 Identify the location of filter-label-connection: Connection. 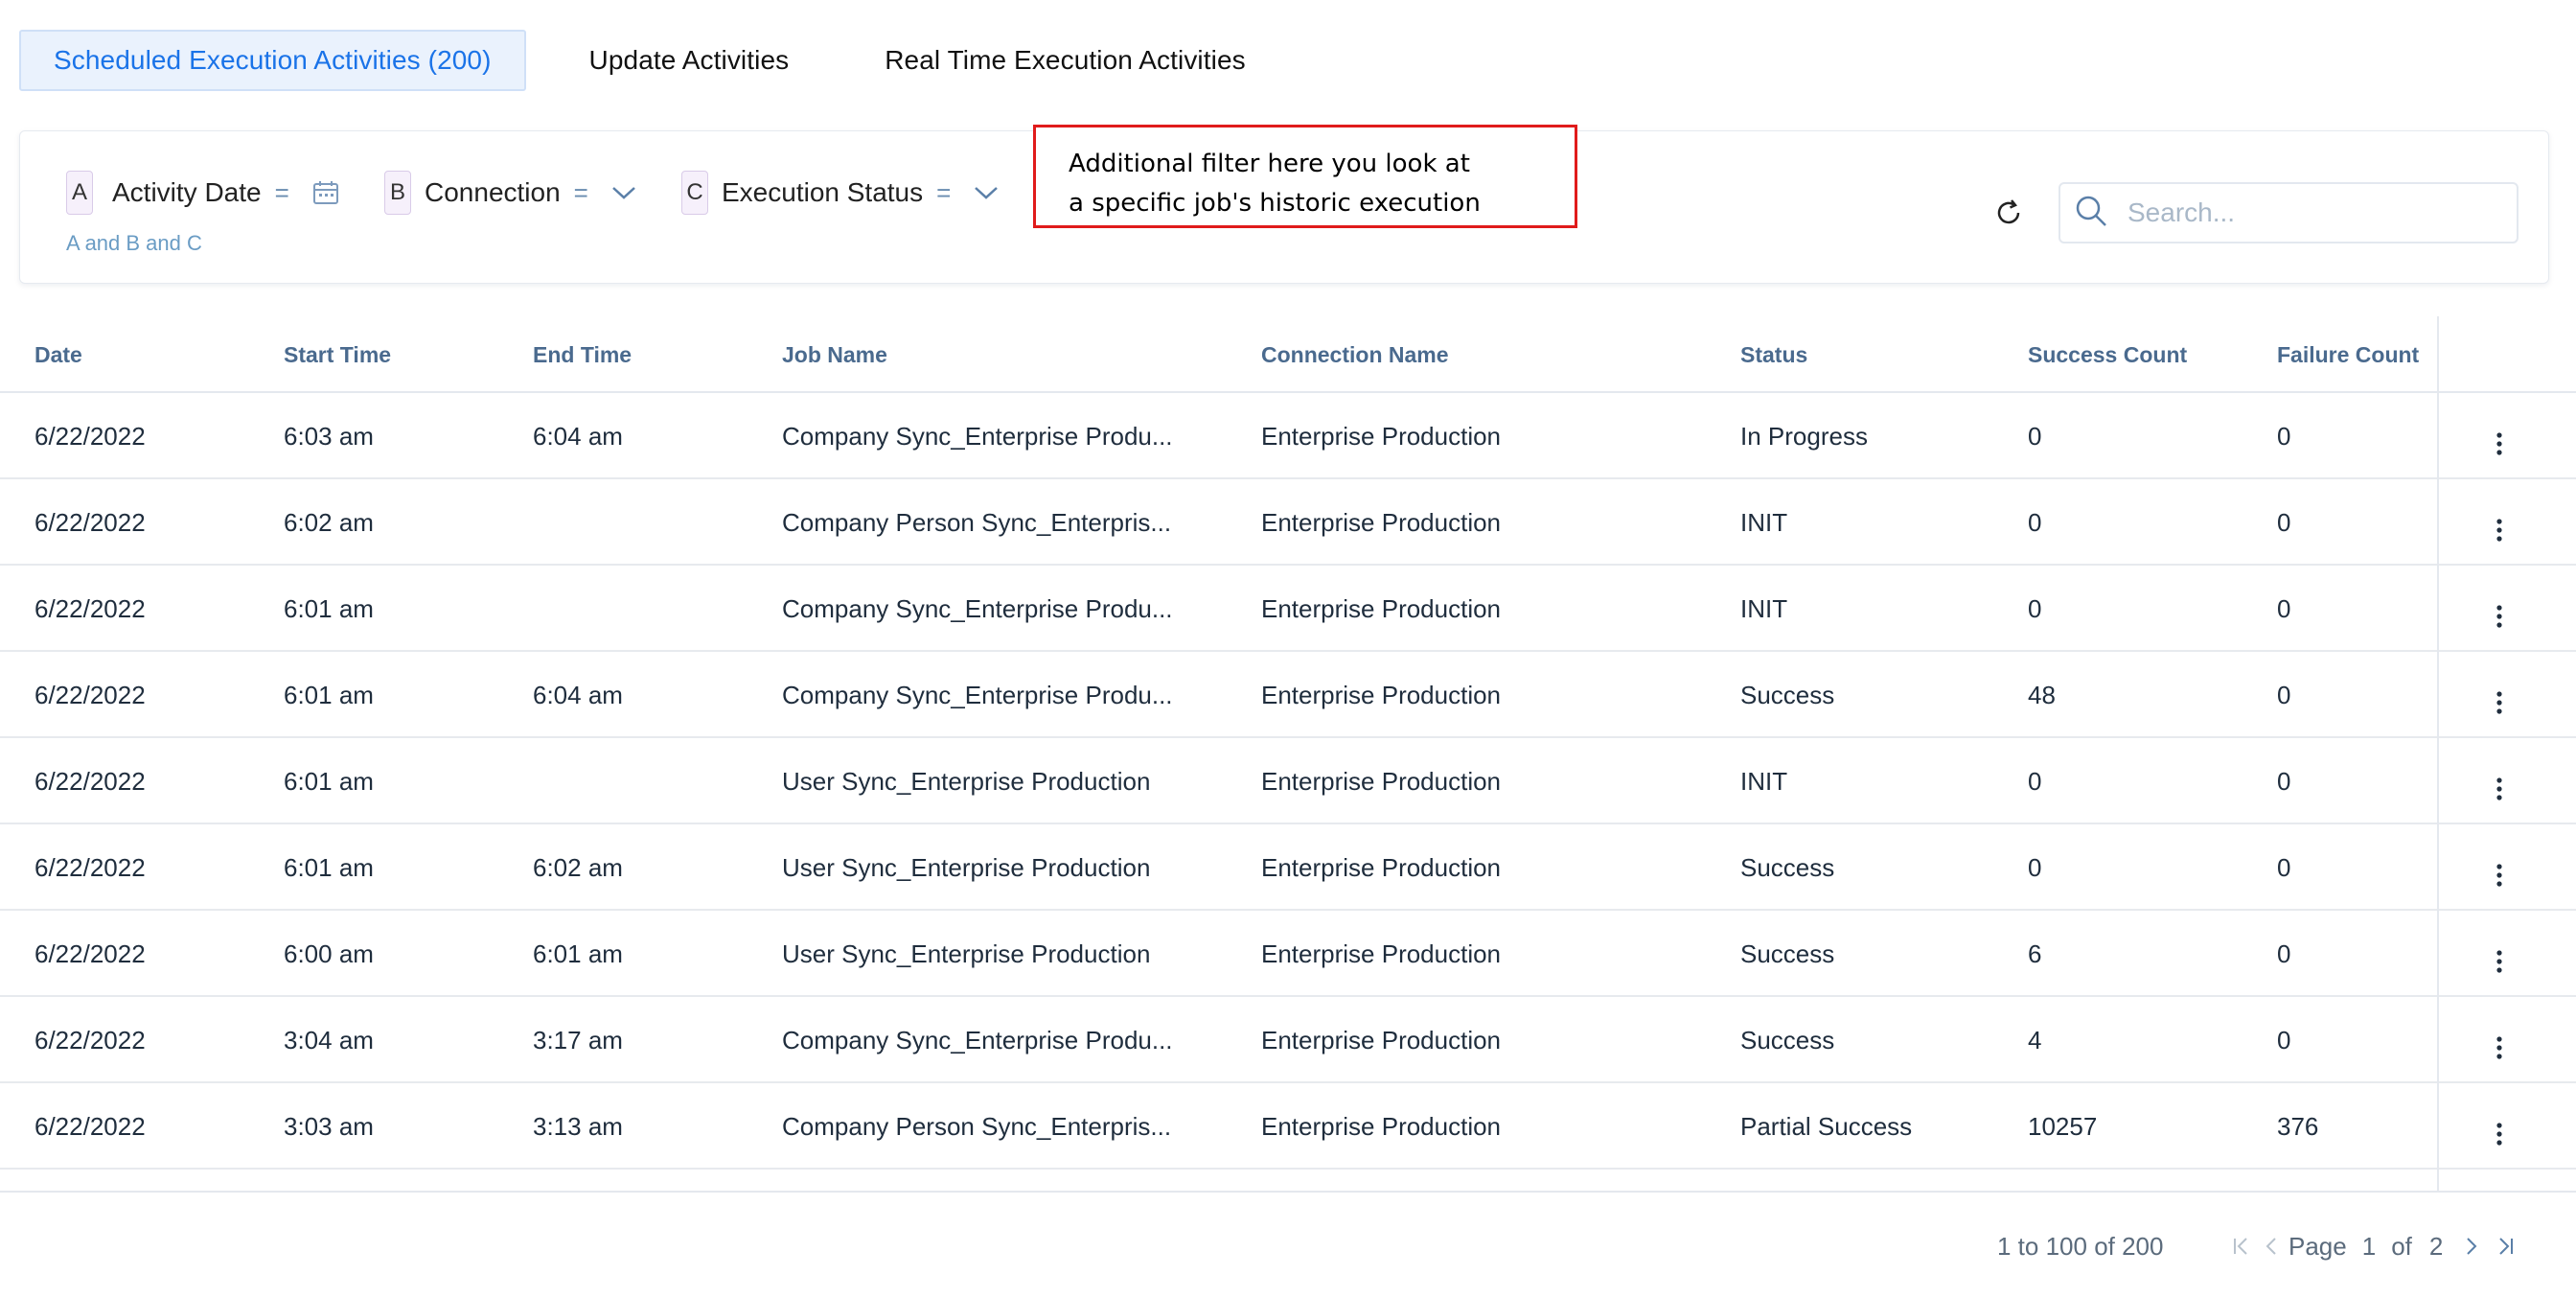
(493, 192).